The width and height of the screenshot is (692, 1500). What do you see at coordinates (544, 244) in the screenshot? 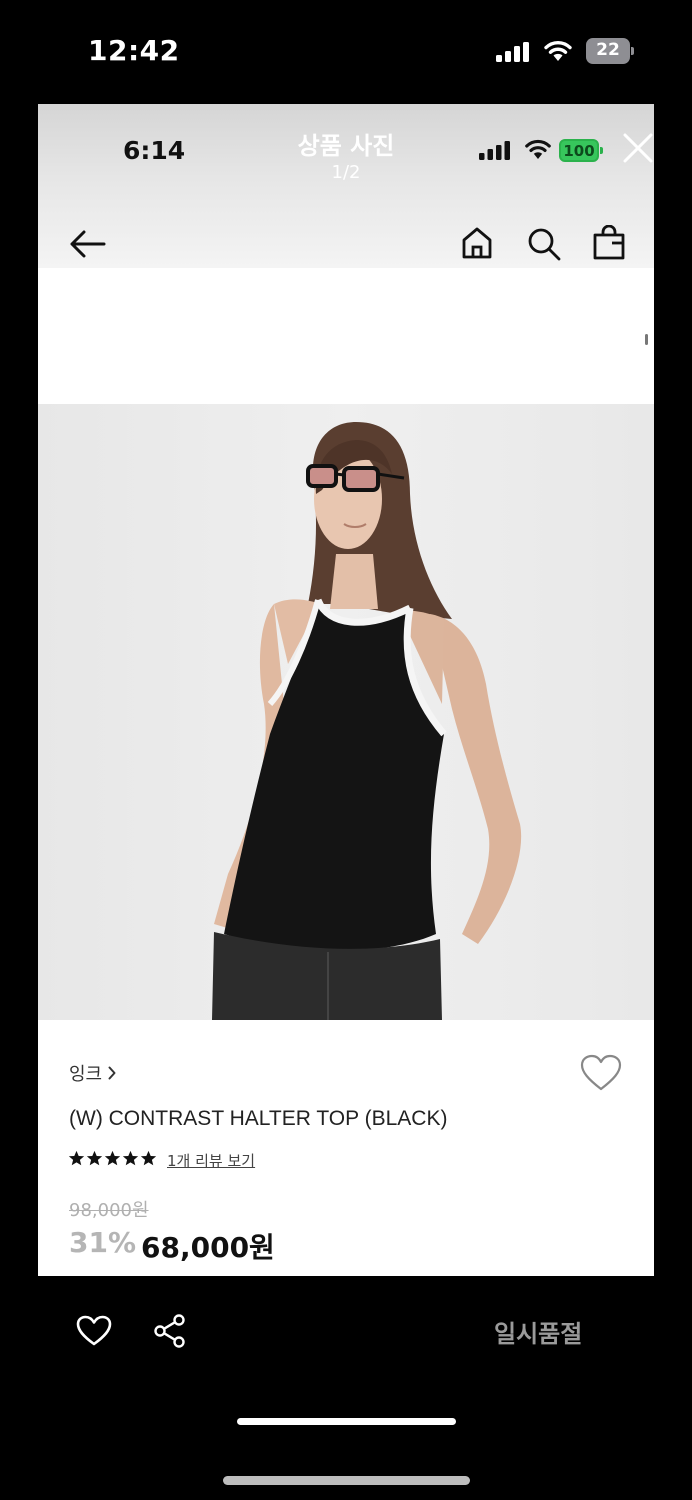
I see `search-icon` at bounding box center [544, 244].